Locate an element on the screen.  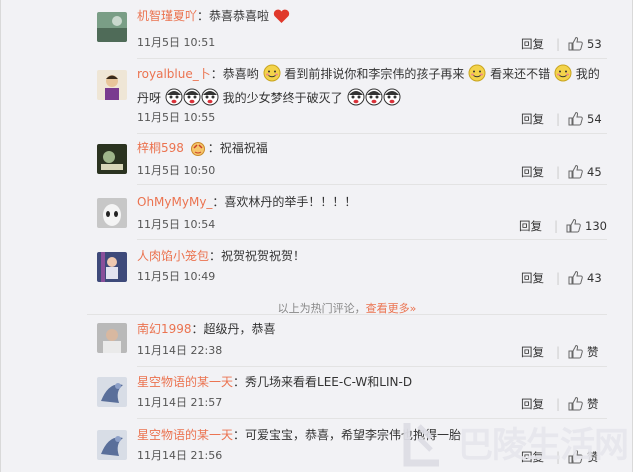
comment-text: 看来还不错 is located at coordinates (520, 74).